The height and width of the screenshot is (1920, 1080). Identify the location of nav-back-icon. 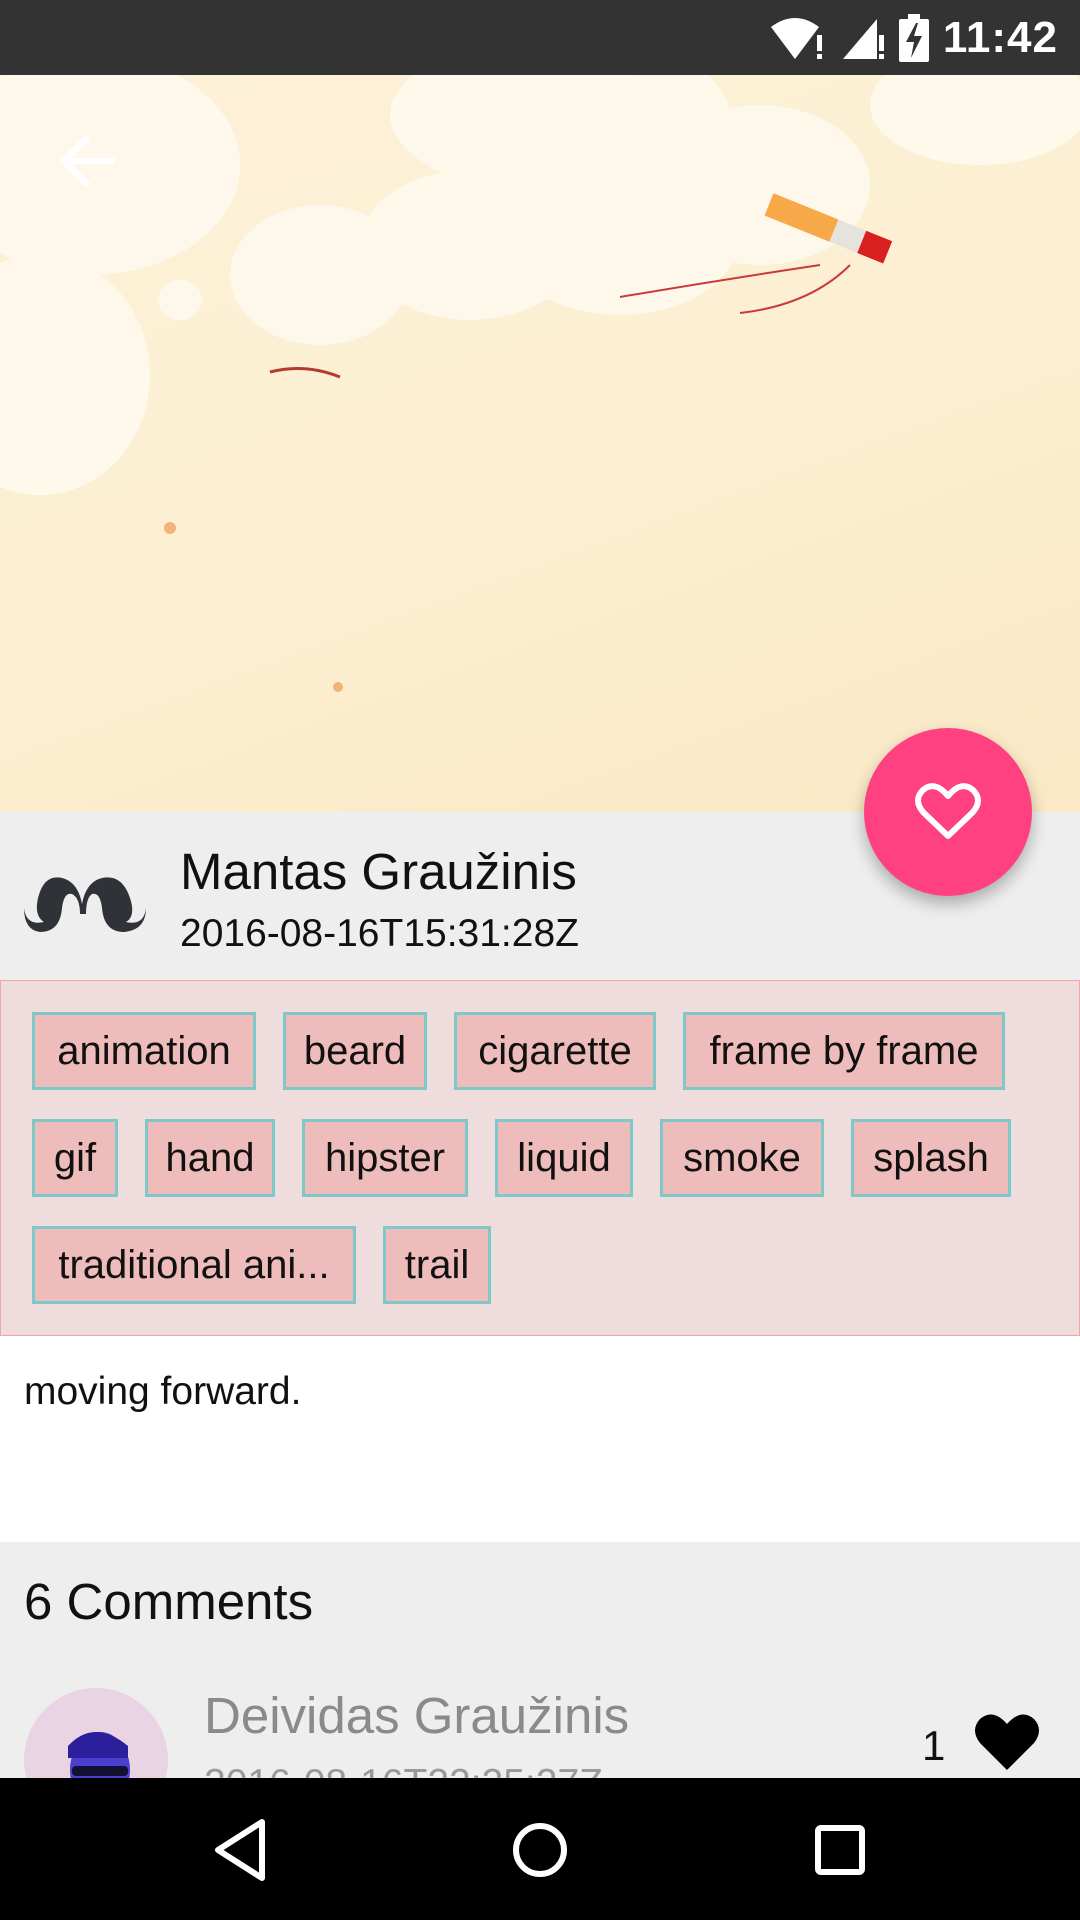
(242, 1850).